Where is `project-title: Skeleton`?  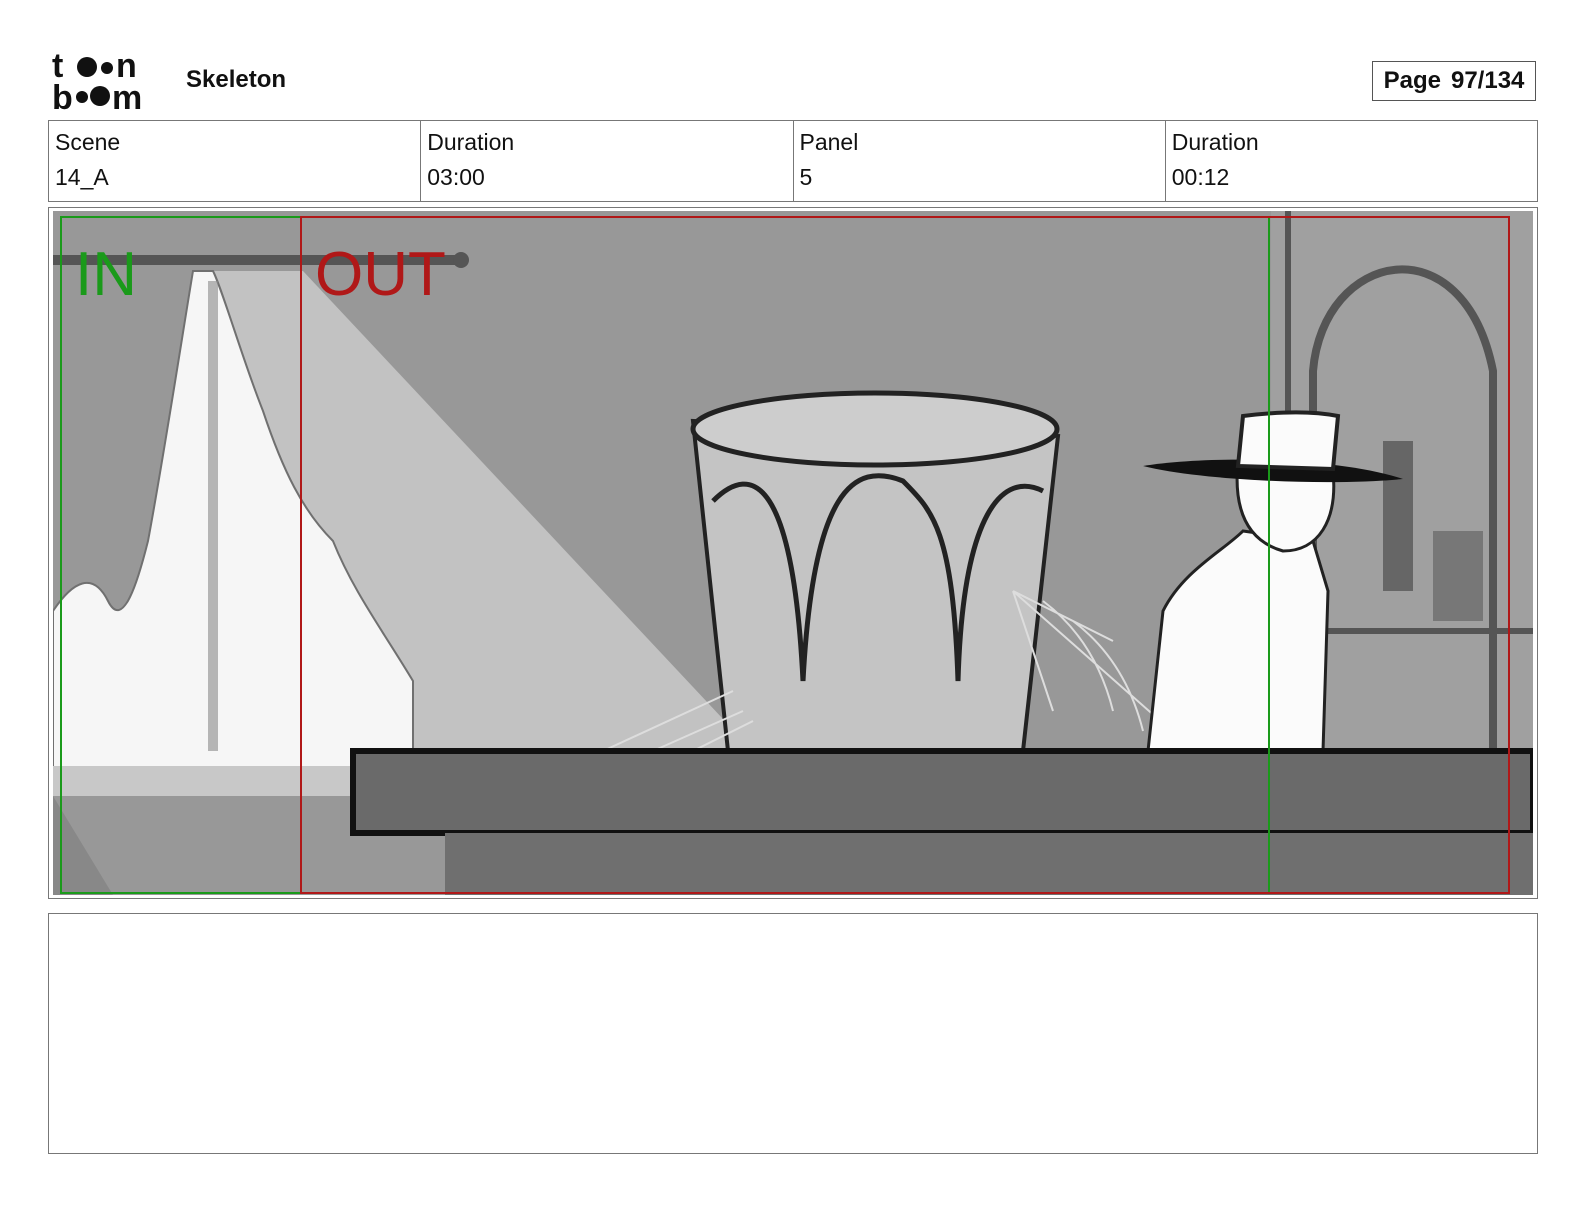 project-title: Skeleton is located at coordinates (236, 79).